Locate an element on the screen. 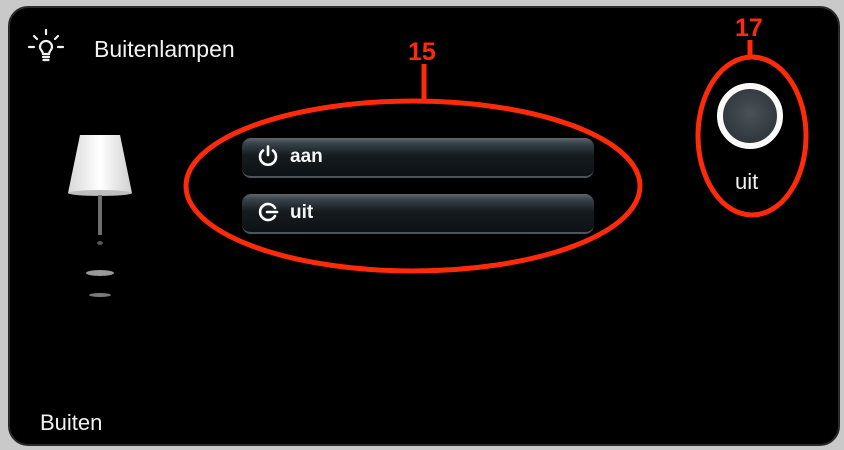  power-icon is located at coordinates (268, 155).